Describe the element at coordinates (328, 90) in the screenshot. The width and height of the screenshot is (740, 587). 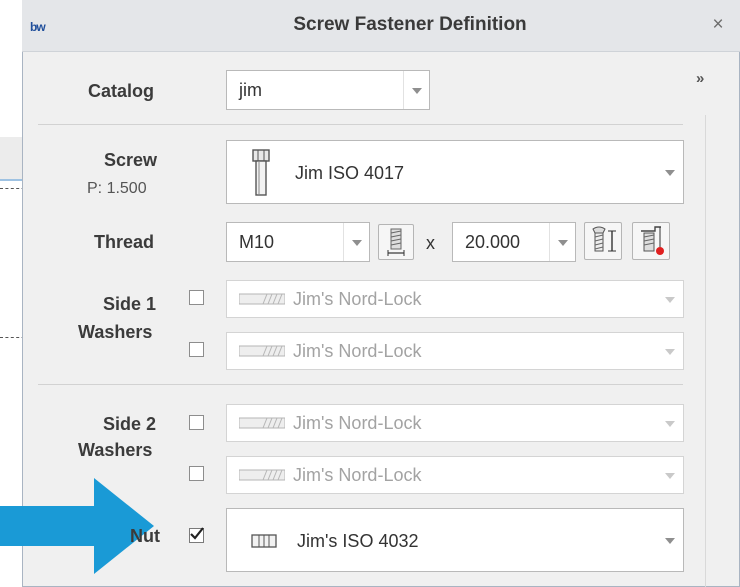
I see `catalog-dropdown: jim` at that location.